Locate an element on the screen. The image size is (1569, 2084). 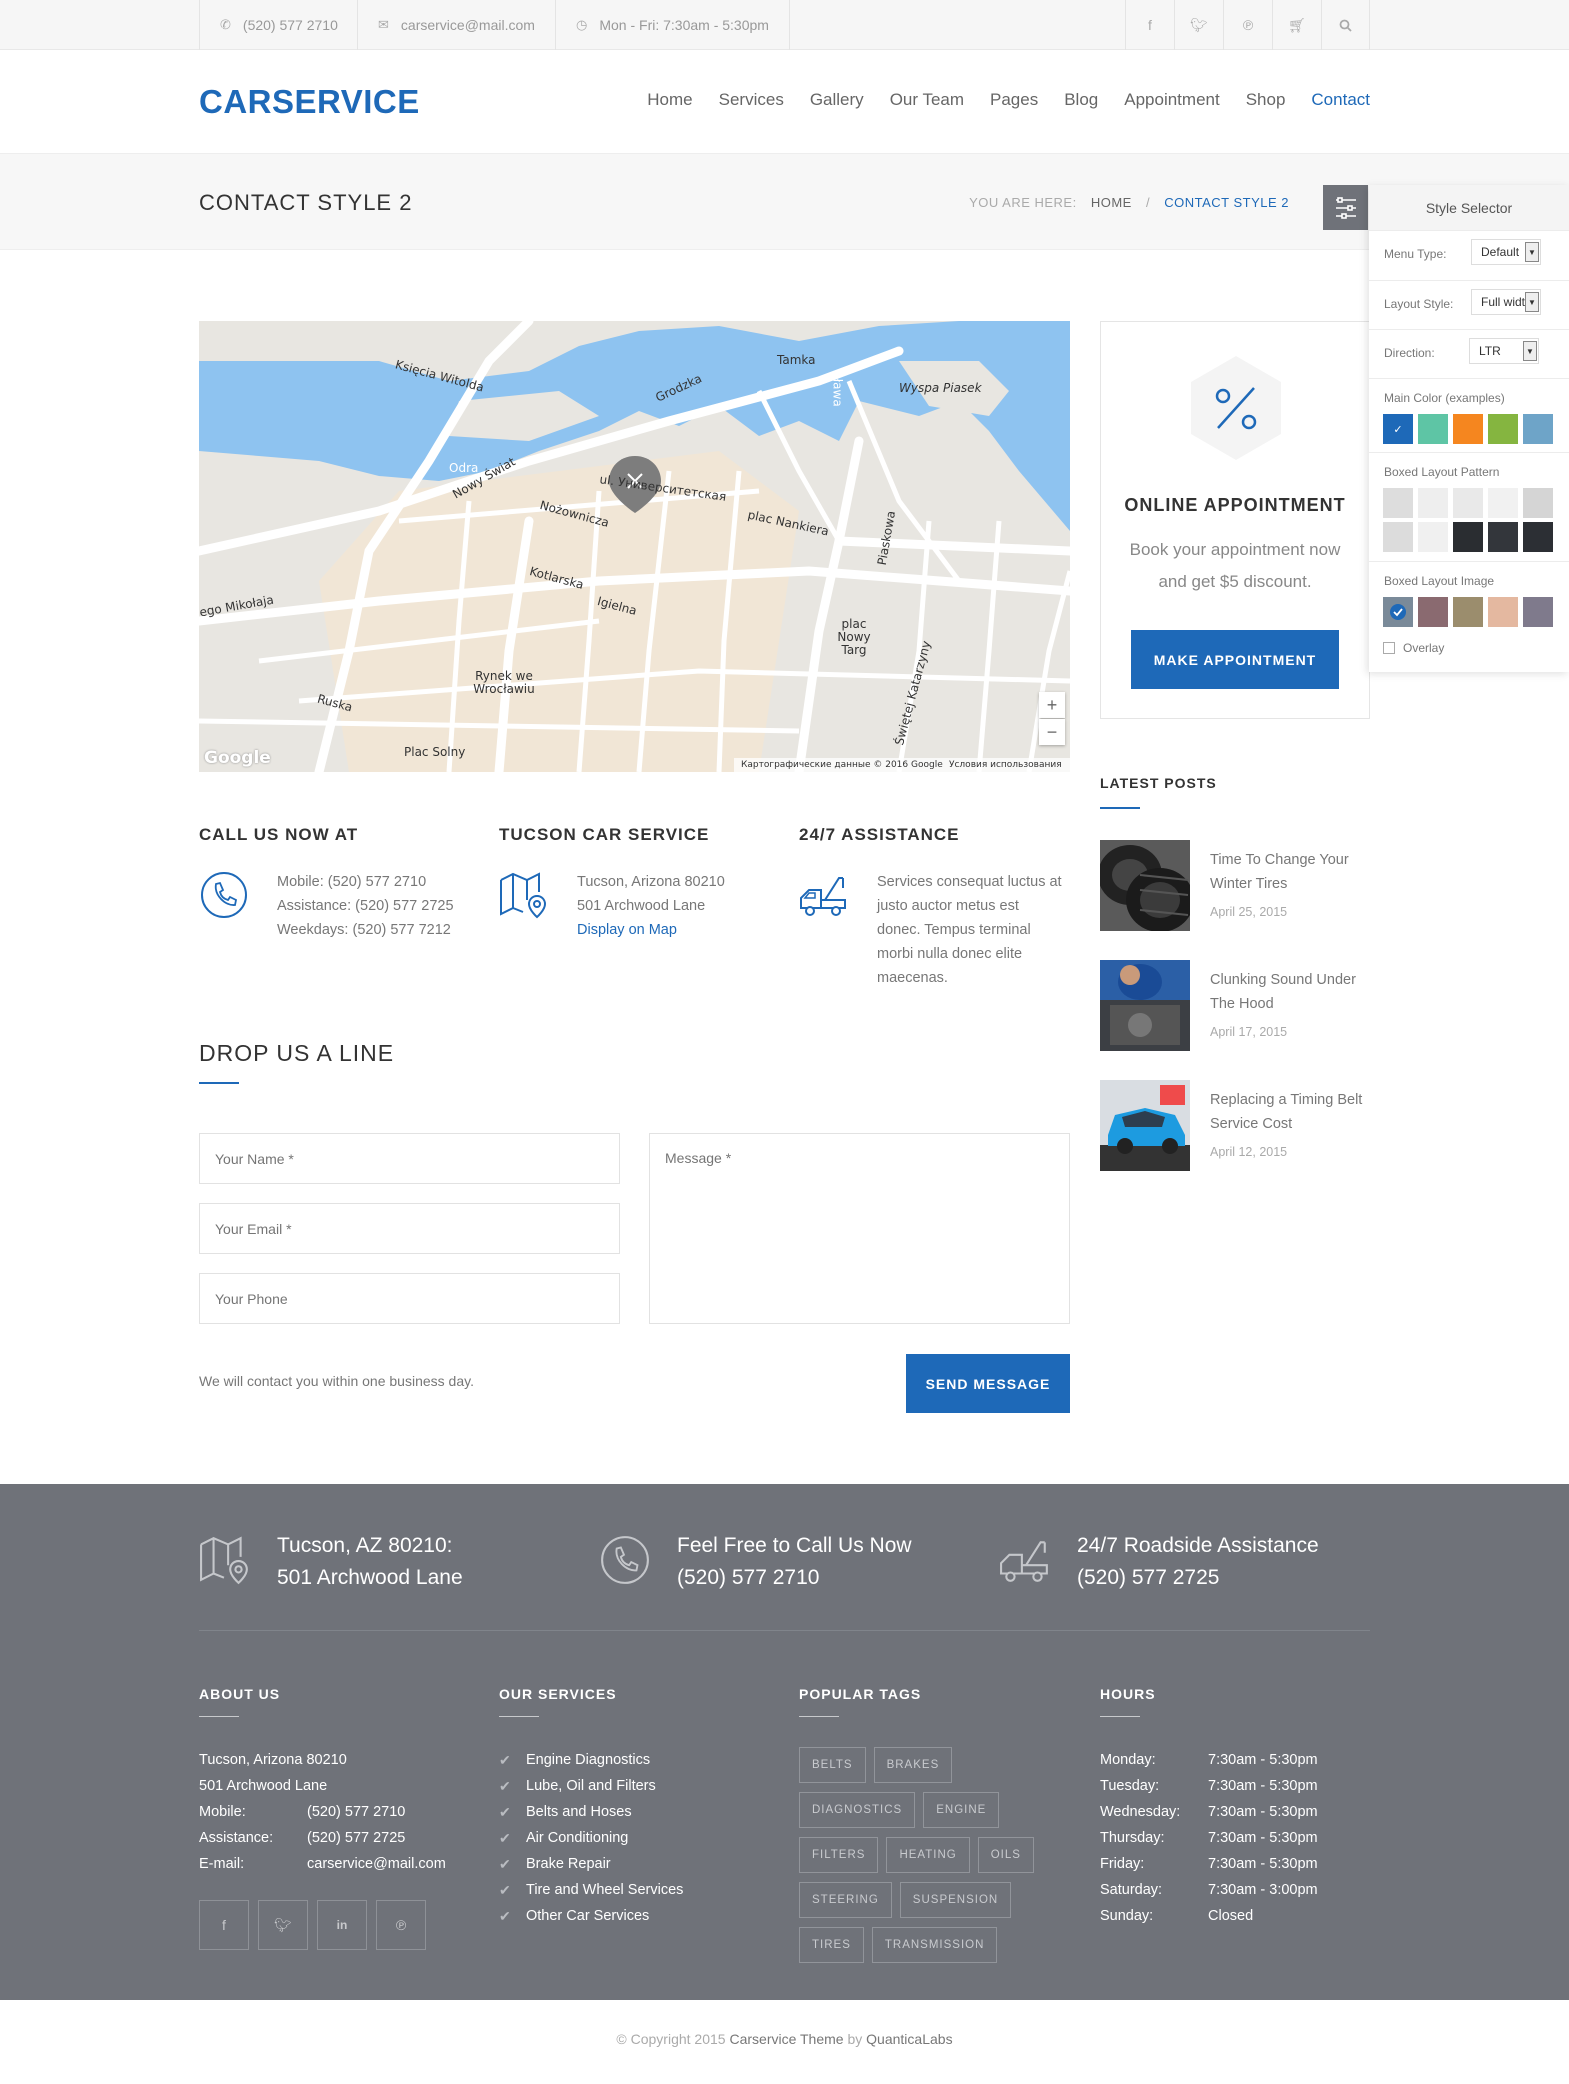
direction-select: LTR ▼ is located at coordinates (1504, 351).